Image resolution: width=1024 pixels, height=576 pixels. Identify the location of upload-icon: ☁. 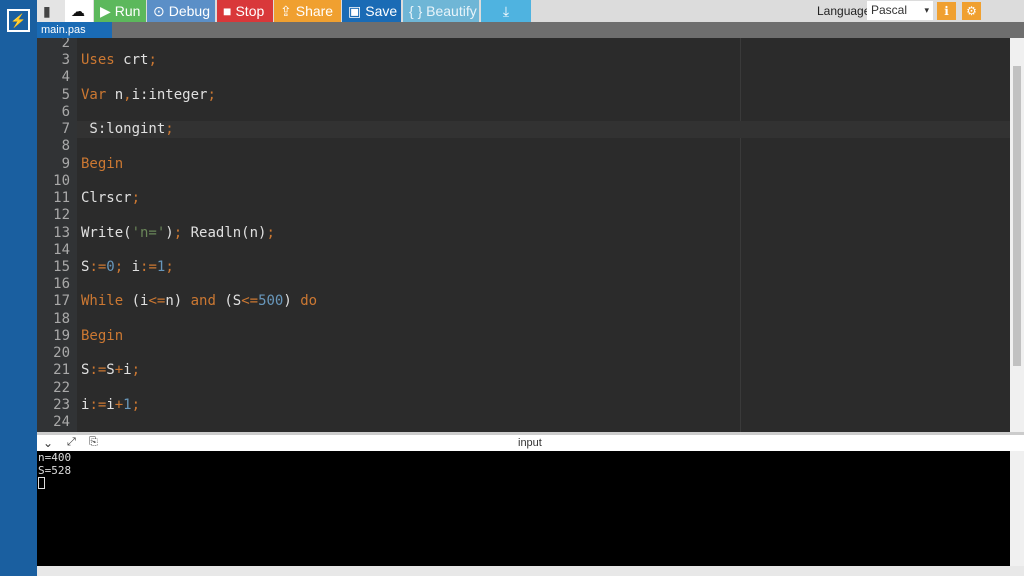
(79, 11).